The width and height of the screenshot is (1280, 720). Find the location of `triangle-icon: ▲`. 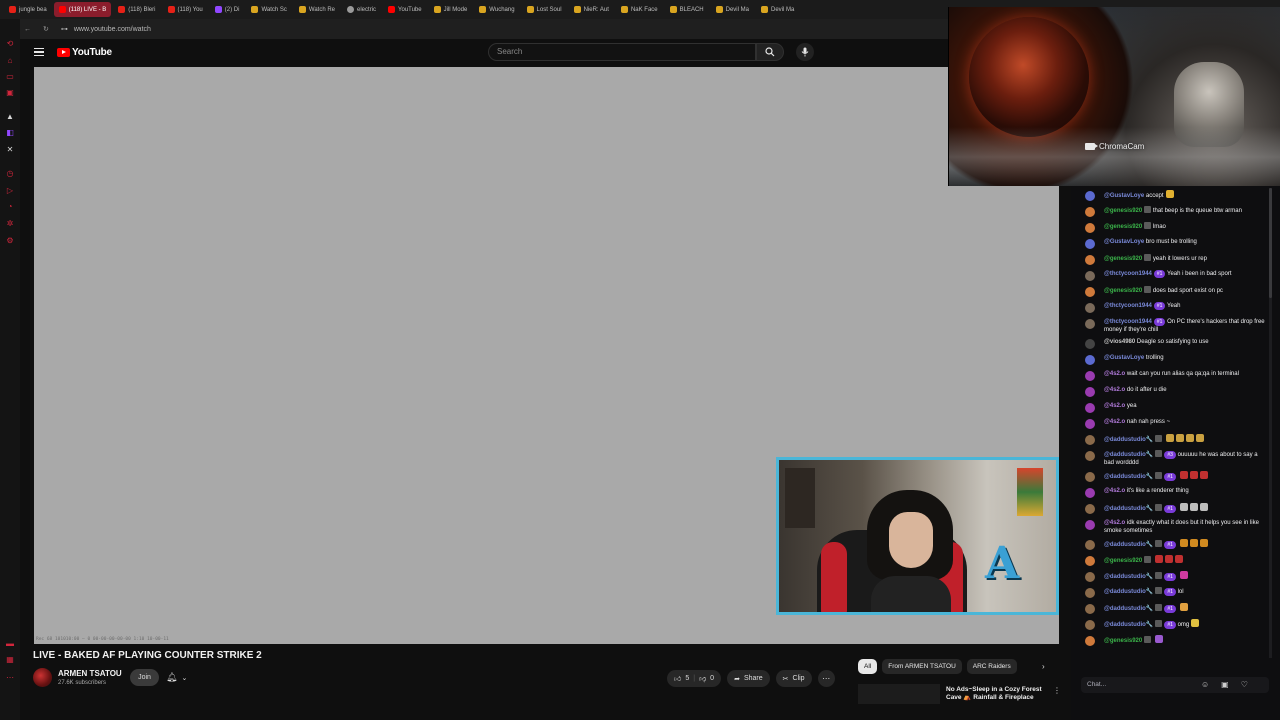

triangle-icon: ▲ is located at coordinates (10, 117).